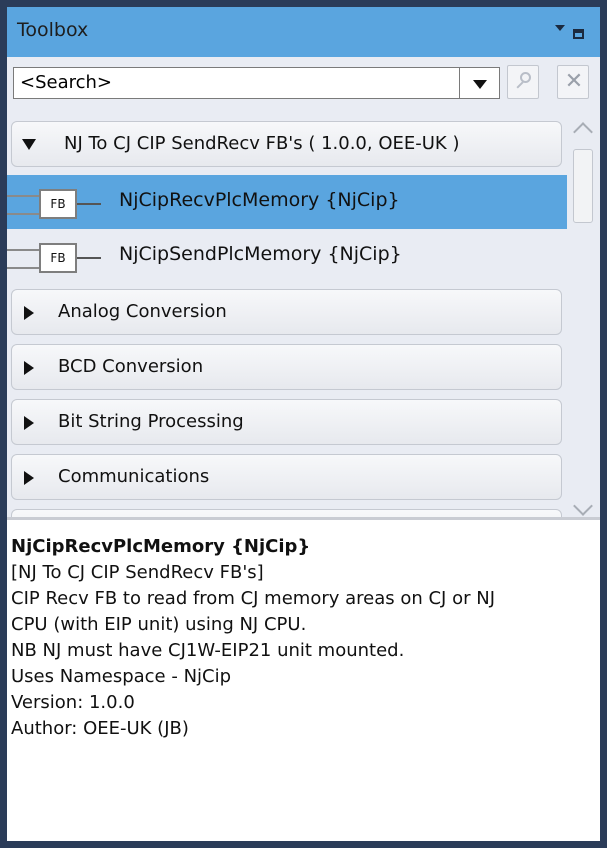  What do you see at coordinates (583, 132) in the screenshot?
I see `scroll-up-icon` at bounding box center [583, 132].